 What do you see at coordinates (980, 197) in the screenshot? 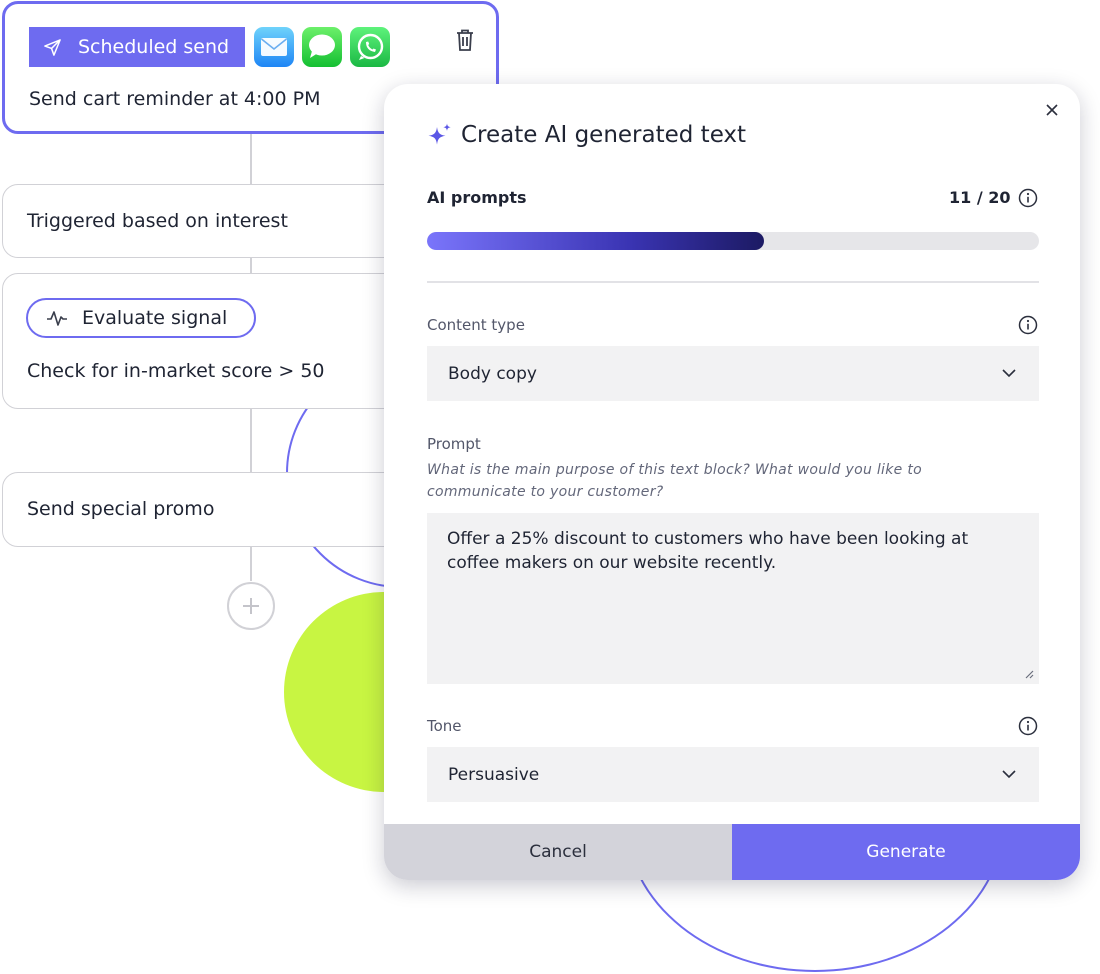
I see `ai-prompts-count: 11 / 20` at bounding box center [980, 197].